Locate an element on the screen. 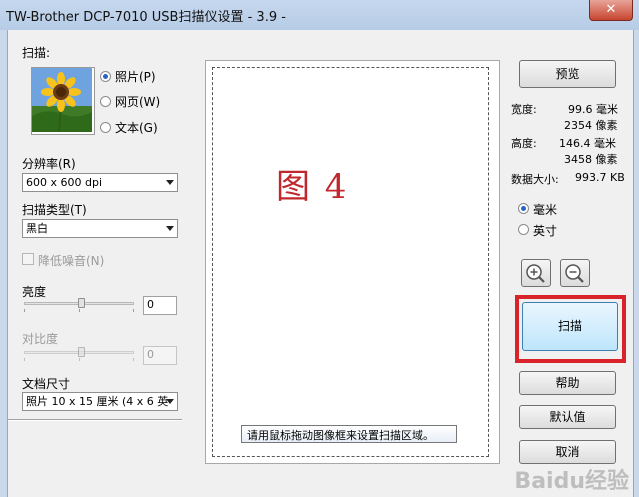  photo-thumbnail is located at coordinates (63, 101).